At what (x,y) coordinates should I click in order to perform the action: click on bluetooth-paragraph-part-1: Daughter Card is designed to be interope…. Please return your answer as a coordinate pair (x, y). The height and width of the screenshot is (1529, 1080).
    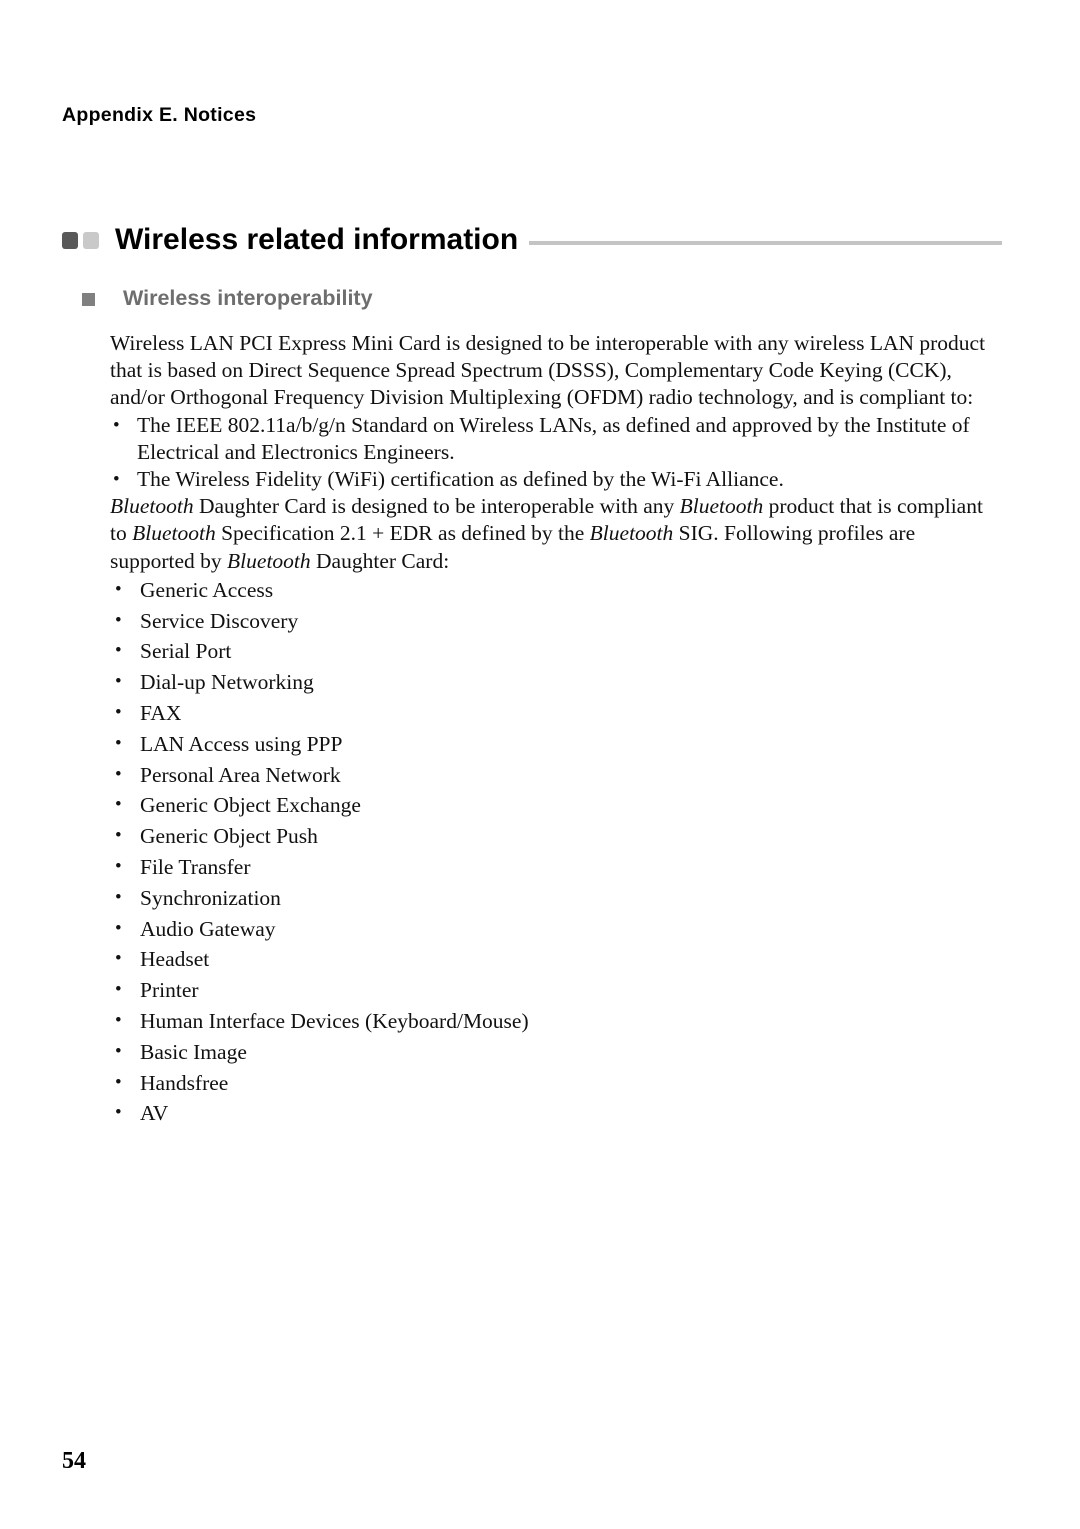
    Looking at the image, I should click on (436, 506).